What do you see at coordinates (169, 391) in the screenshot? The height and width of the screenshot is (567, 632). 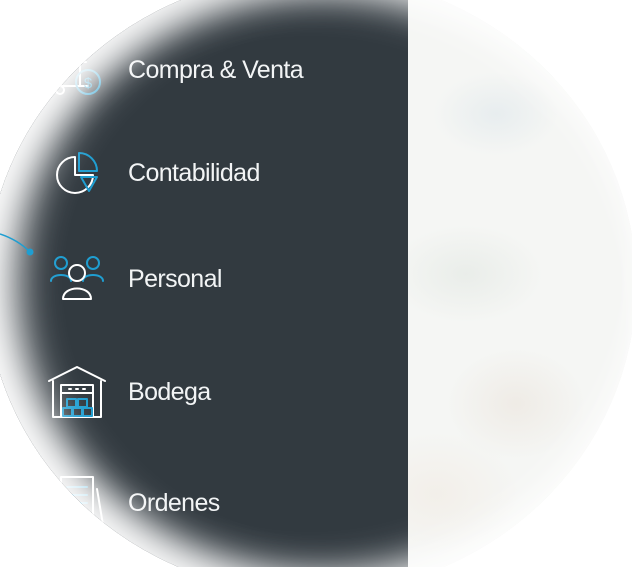 I see `sidebar-item-label: Bodega` at bounding box center [169, 391].